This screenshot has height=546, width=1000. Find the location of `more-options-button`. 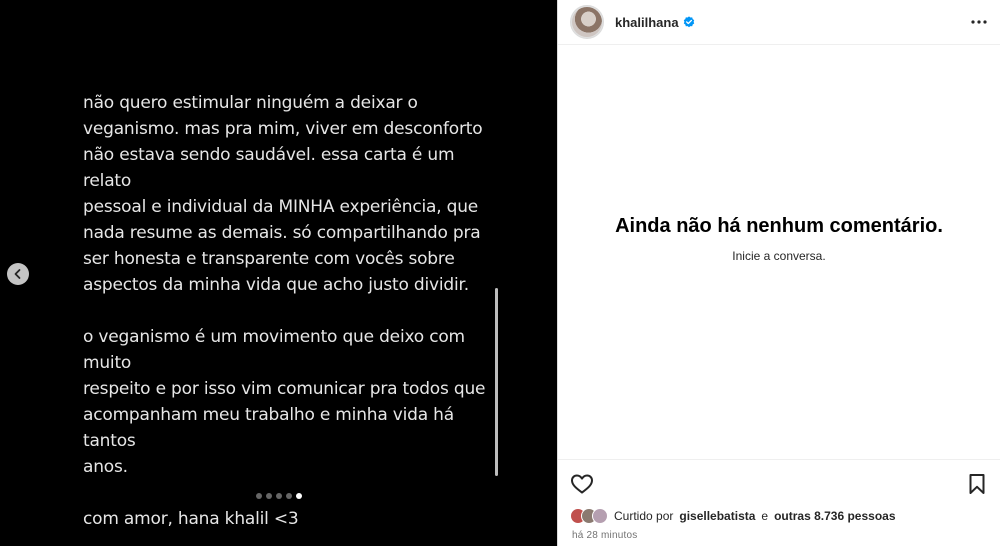

more-options-button is located at coordinates (979, 22).